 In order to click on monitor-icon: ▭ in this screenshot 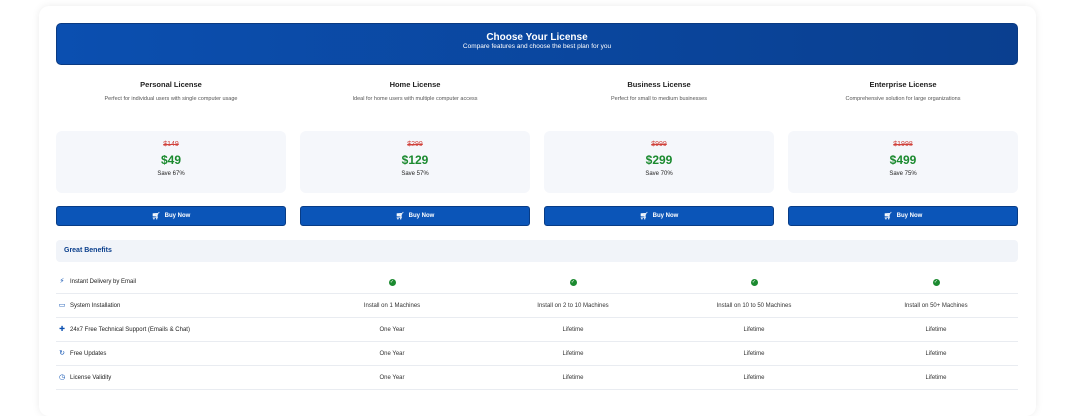, I will do `click(62, 305)`.